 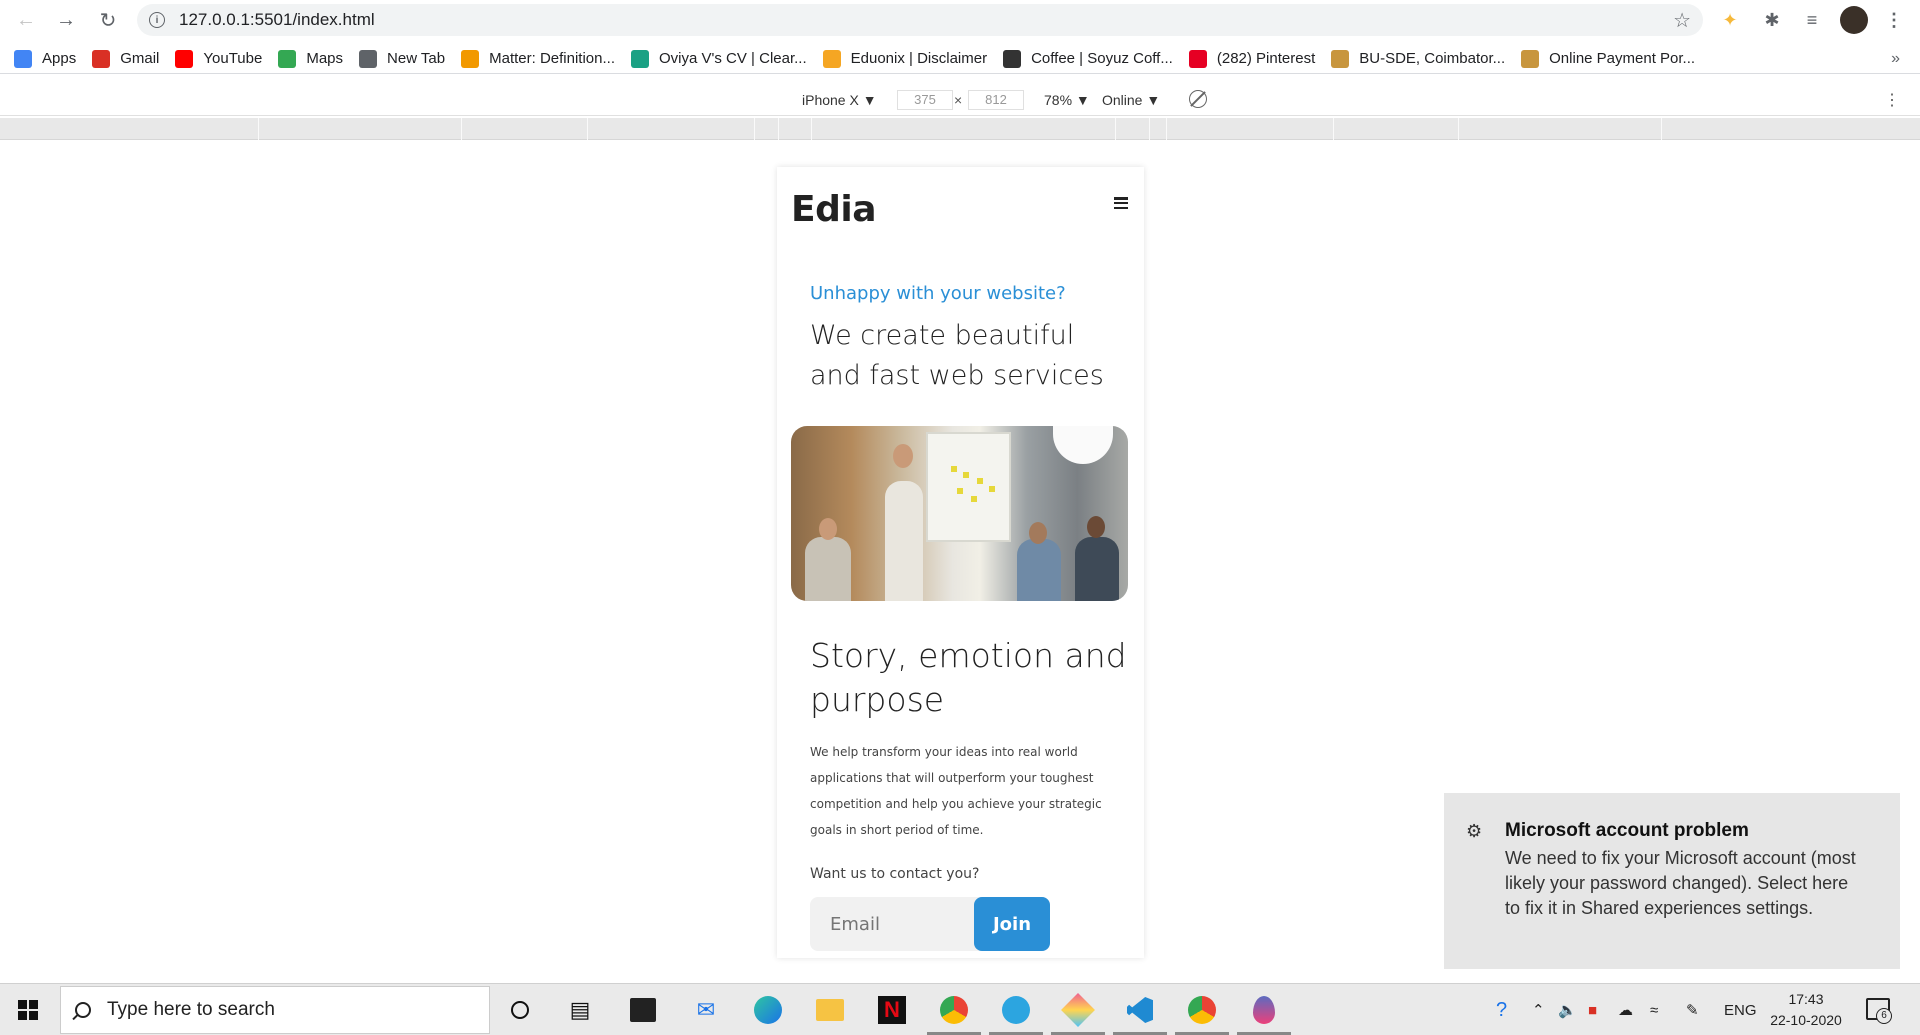 I want to click on reload-icon: ↻, so click(x=108, y=20).